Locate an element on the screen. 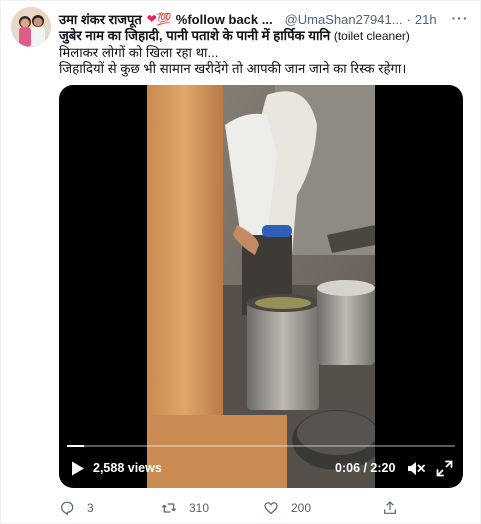 The width and height of the screenshot is (481, 524). video-time: 0:06 / 2:20 is located at coordinates (365, 468).